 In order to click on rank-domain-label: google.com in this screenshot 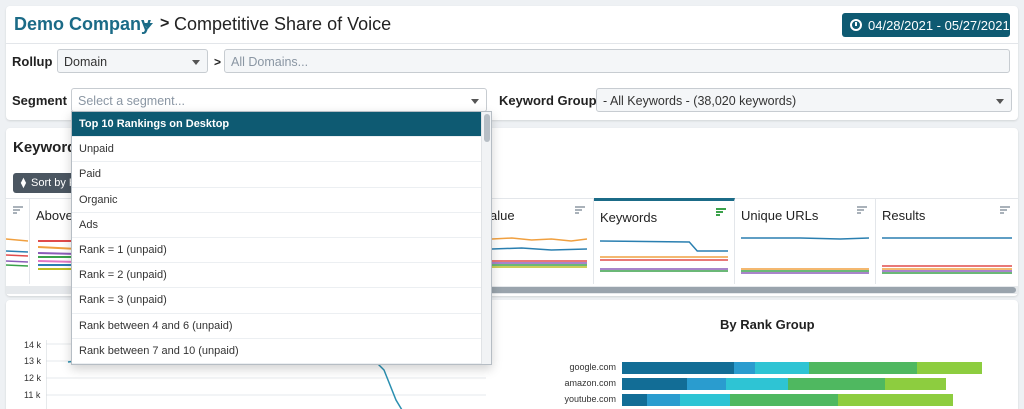, I will do `click(592, 367)`.